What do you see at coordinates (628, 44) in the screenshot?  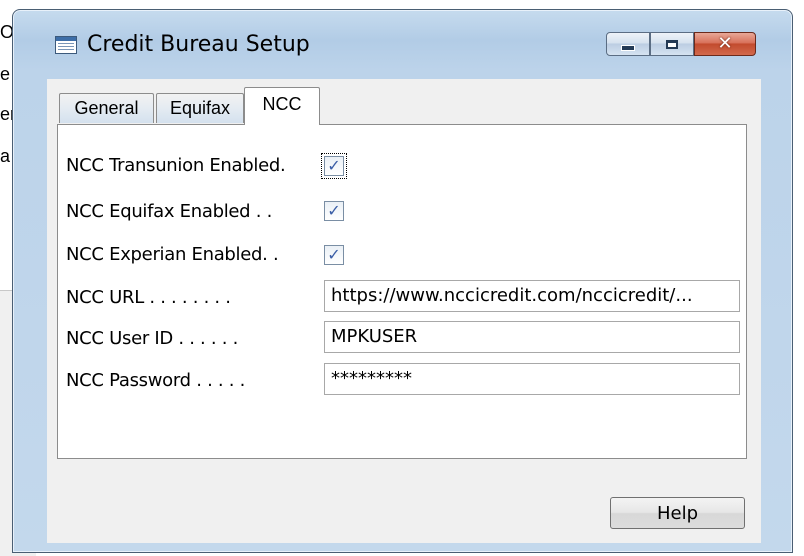 I see `minimize-button` at bounding box center [628, 44].